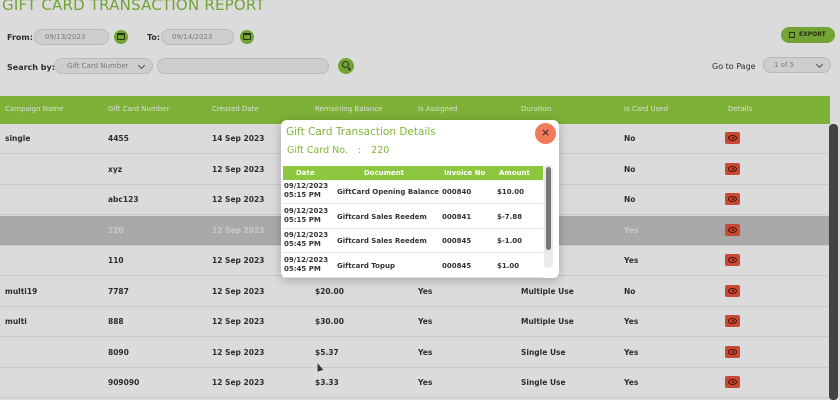  I want to click on transaction-amount: $10.00, so click(511, 192).